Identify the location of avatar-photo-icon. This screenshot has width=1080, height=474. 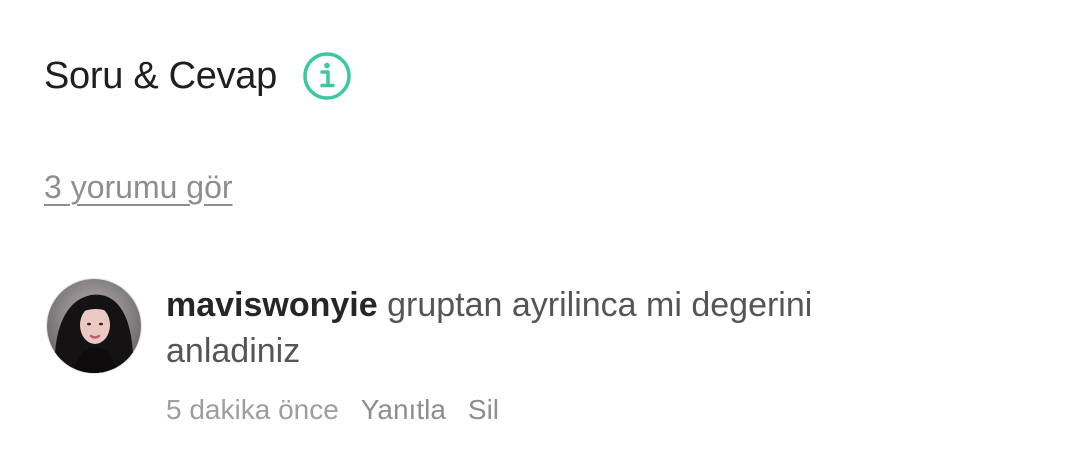
(94, 326).